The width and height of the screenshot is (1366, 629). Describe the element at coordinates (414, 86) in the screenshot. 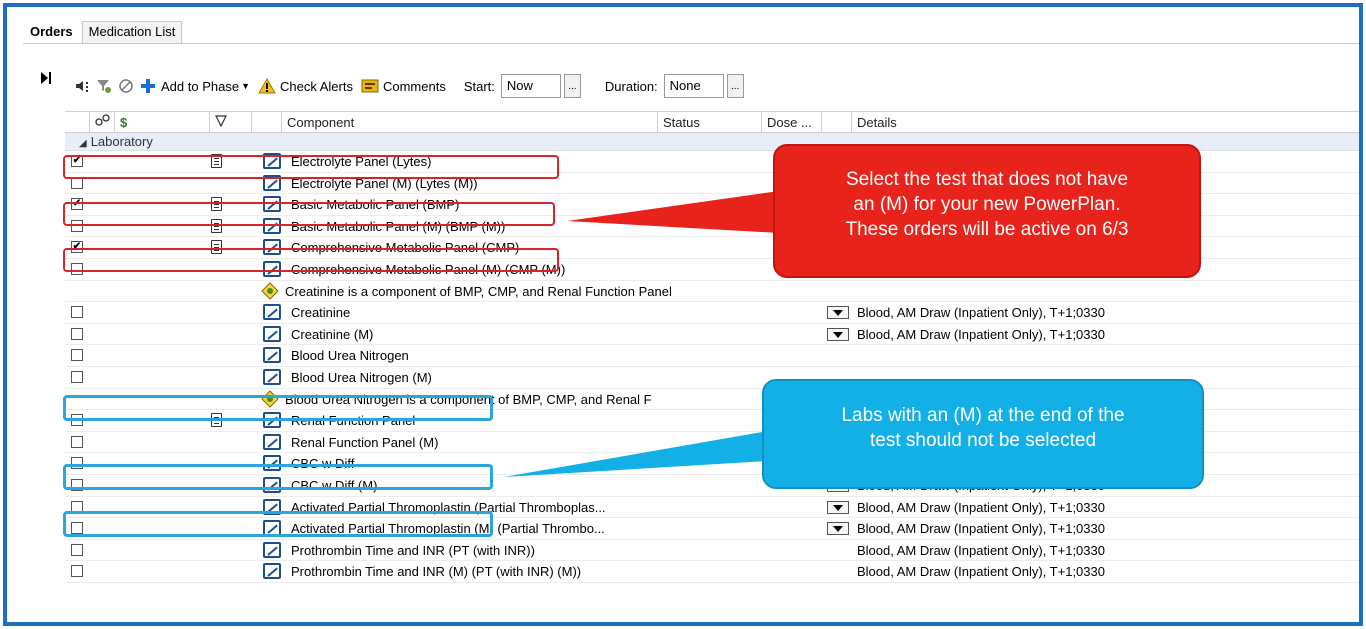

I see `comments-label: Comments` at that location.